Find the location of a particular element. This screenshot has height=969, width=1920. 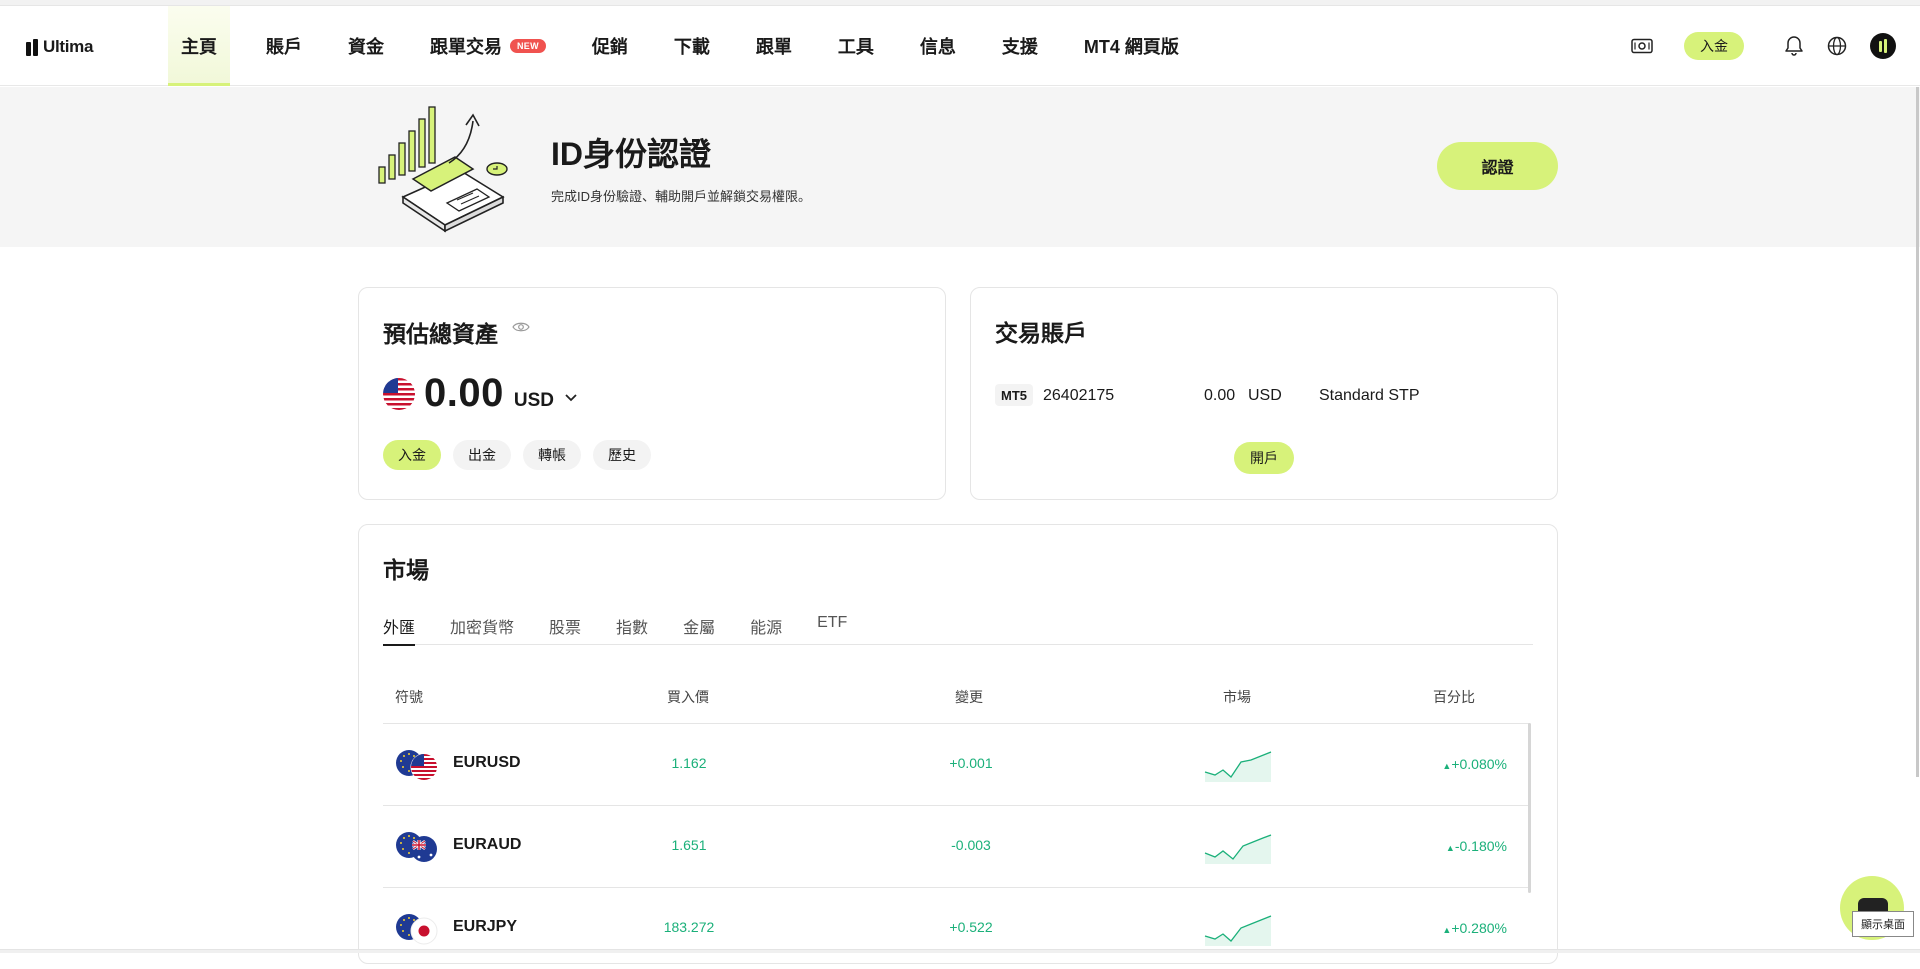

nav-item-support: 支援 is located at coordinates (1020, 46).